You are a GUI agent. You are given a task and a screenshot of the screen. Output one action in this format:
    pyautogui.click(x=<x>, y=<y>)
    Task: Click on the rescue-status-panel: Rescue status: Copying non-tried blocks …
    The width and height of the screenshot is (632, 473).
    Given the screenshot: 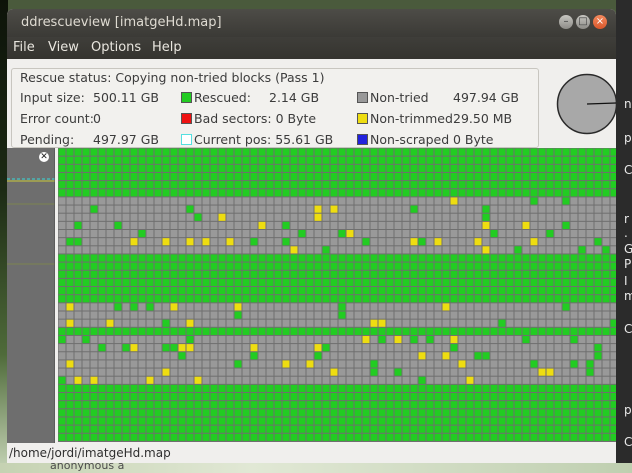 What is the action you would take?
    pyautogui.click(x=275, y=108)
    